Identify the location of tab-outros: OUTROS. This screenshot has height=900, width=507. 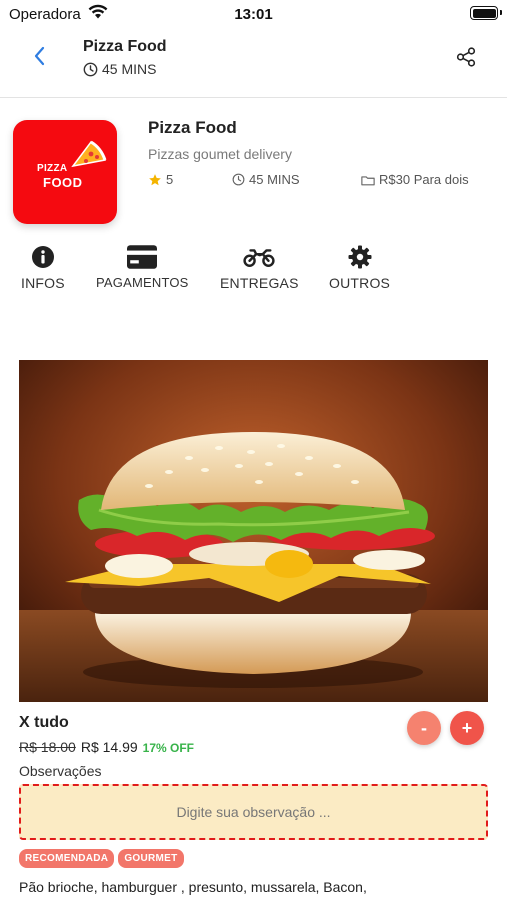
(359, 268).